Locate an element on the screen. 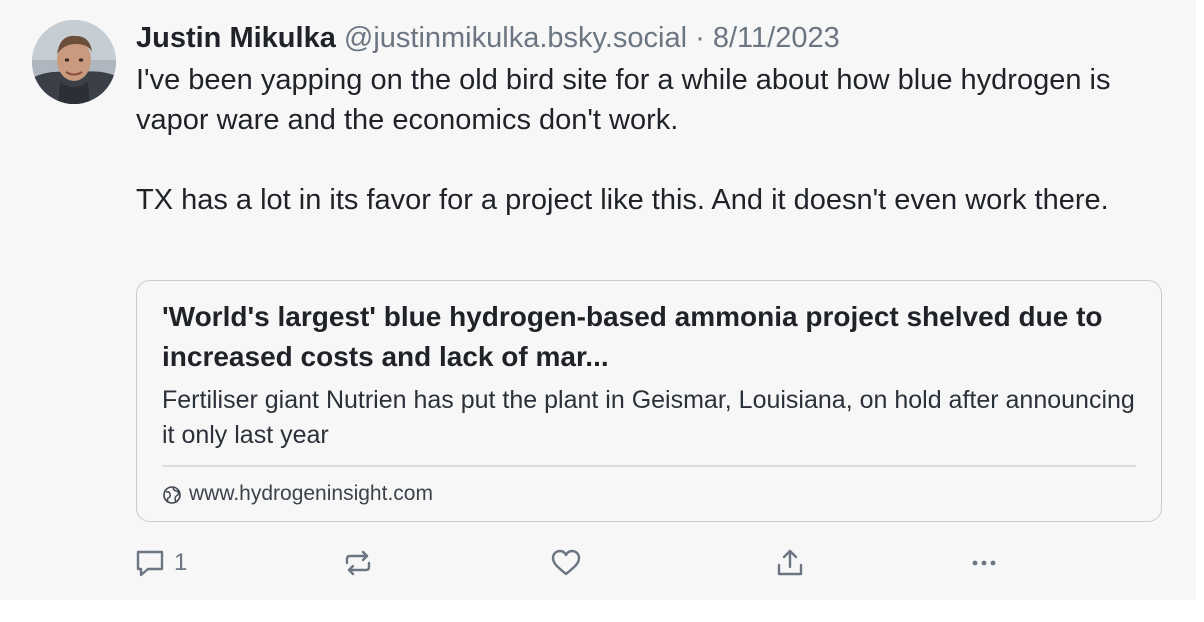 The width and height of the screenshot is (1204, 622). embed-domain: www.hydrogeninsight.com is located at coordinates (297, 494).